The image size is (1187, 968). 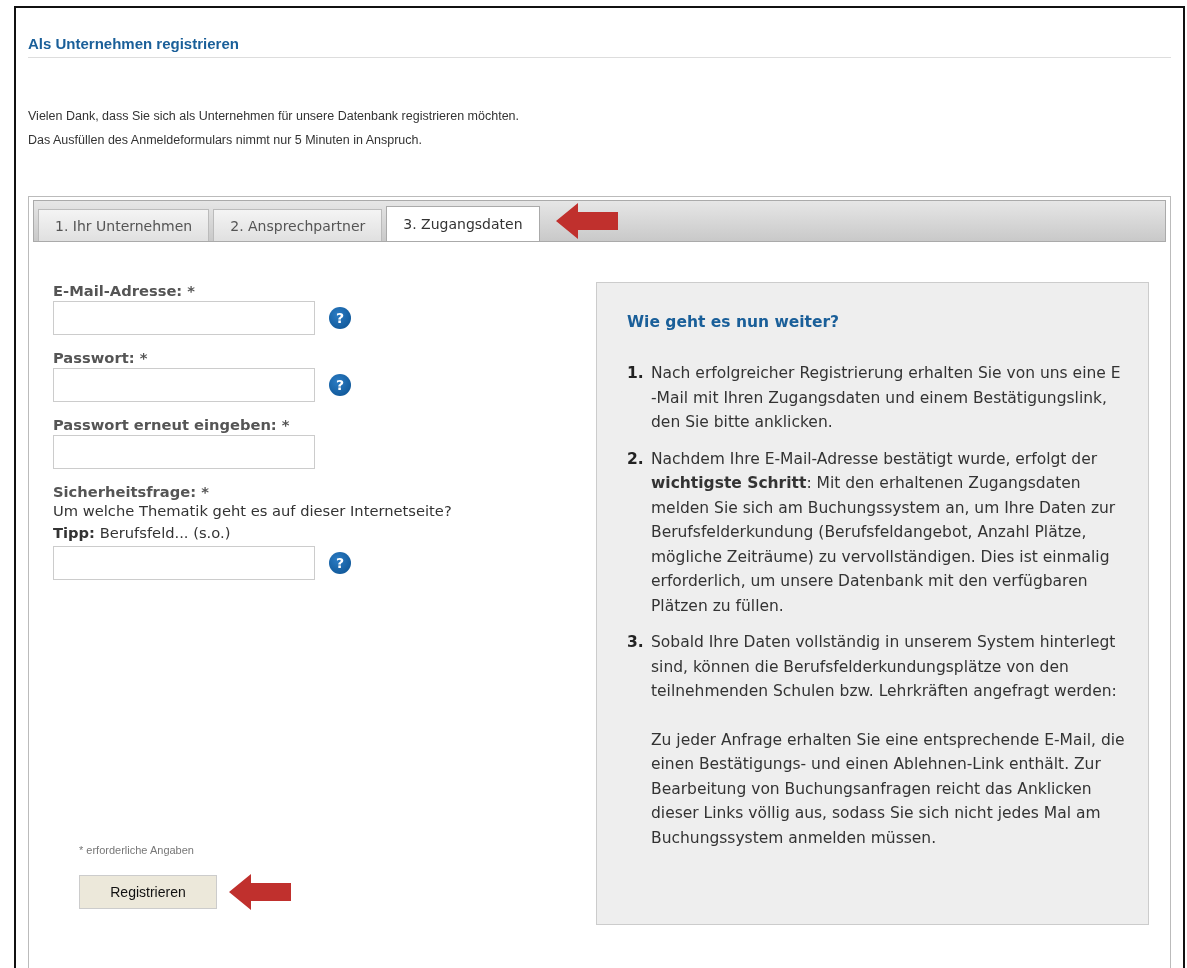 I want to click on arrow-icon, so click(x=260, y=892).